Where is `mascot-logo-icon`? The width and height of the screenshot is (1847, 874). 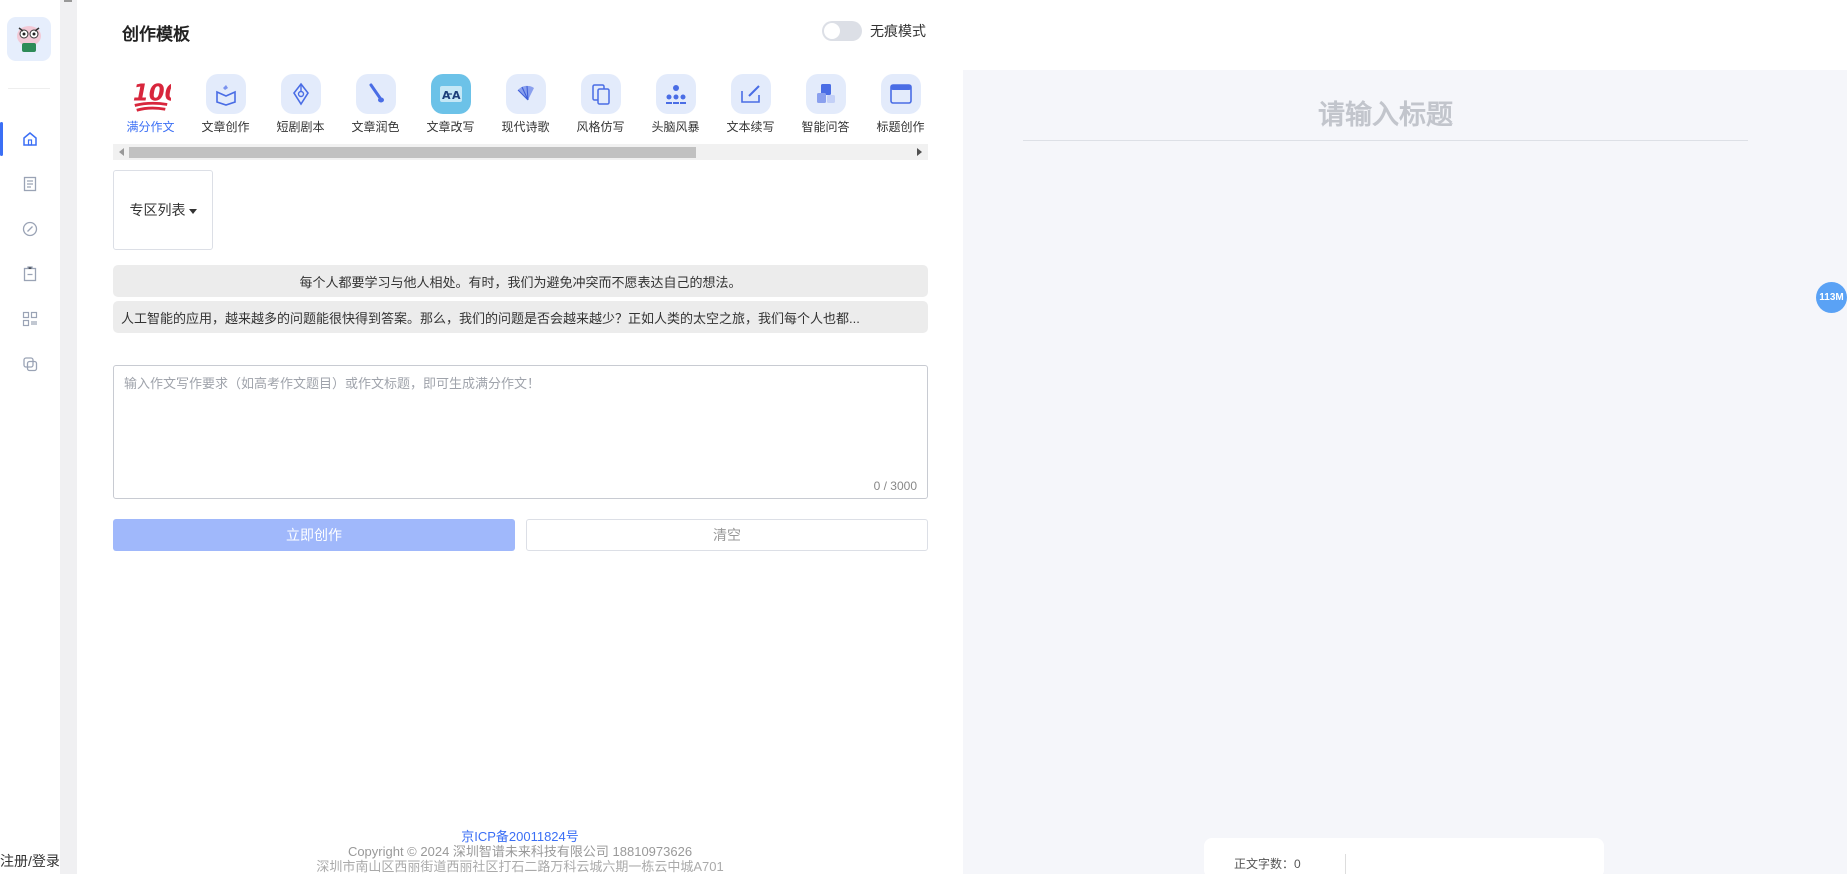
mascot-logo-icon is located at coordinates (29, 39).